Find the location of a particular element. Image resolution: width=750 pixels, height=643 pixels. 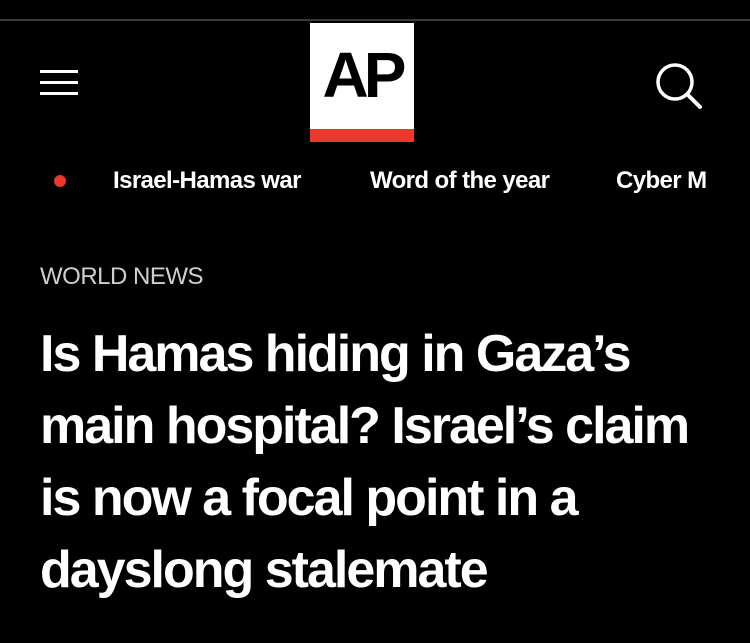

search-icon-graphic is located at coordinates (679, 86).